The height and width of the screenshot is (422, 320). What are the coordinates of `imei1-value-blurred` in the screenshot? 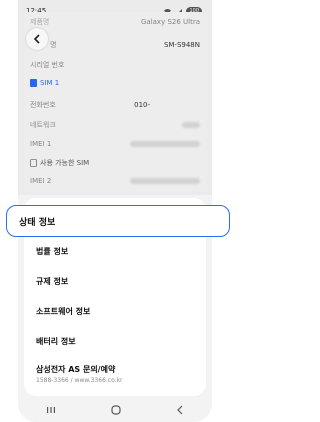 It's located at (165, 144).